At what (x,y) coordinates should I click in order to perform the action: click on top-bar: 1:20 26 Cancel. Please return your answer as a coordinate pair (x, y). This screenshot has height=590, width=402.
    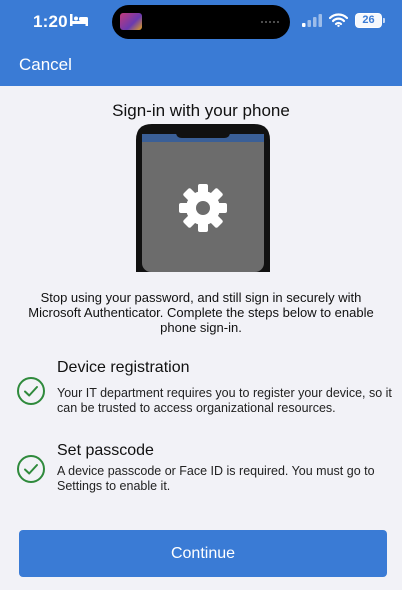
    Looking at the image, I should click on (201, 43).